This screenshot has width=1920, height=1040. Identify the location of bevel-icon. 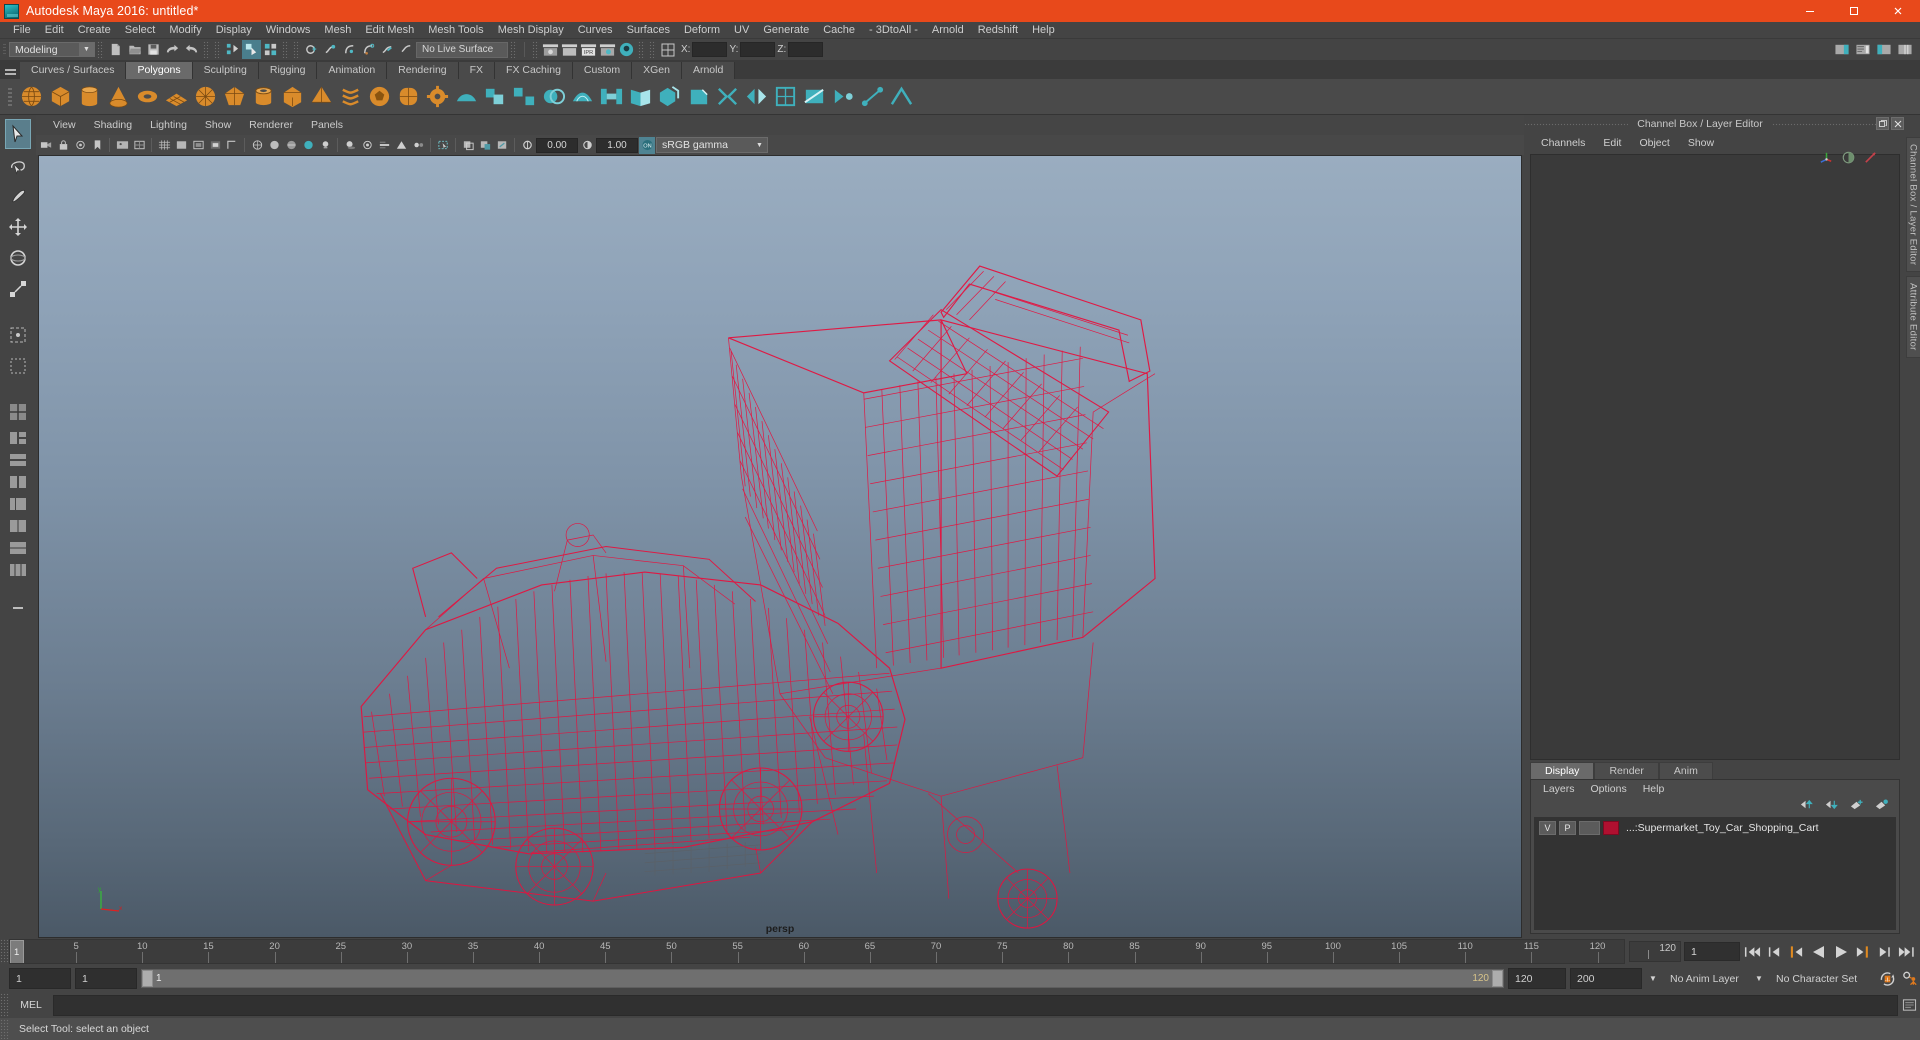
(698, 97).